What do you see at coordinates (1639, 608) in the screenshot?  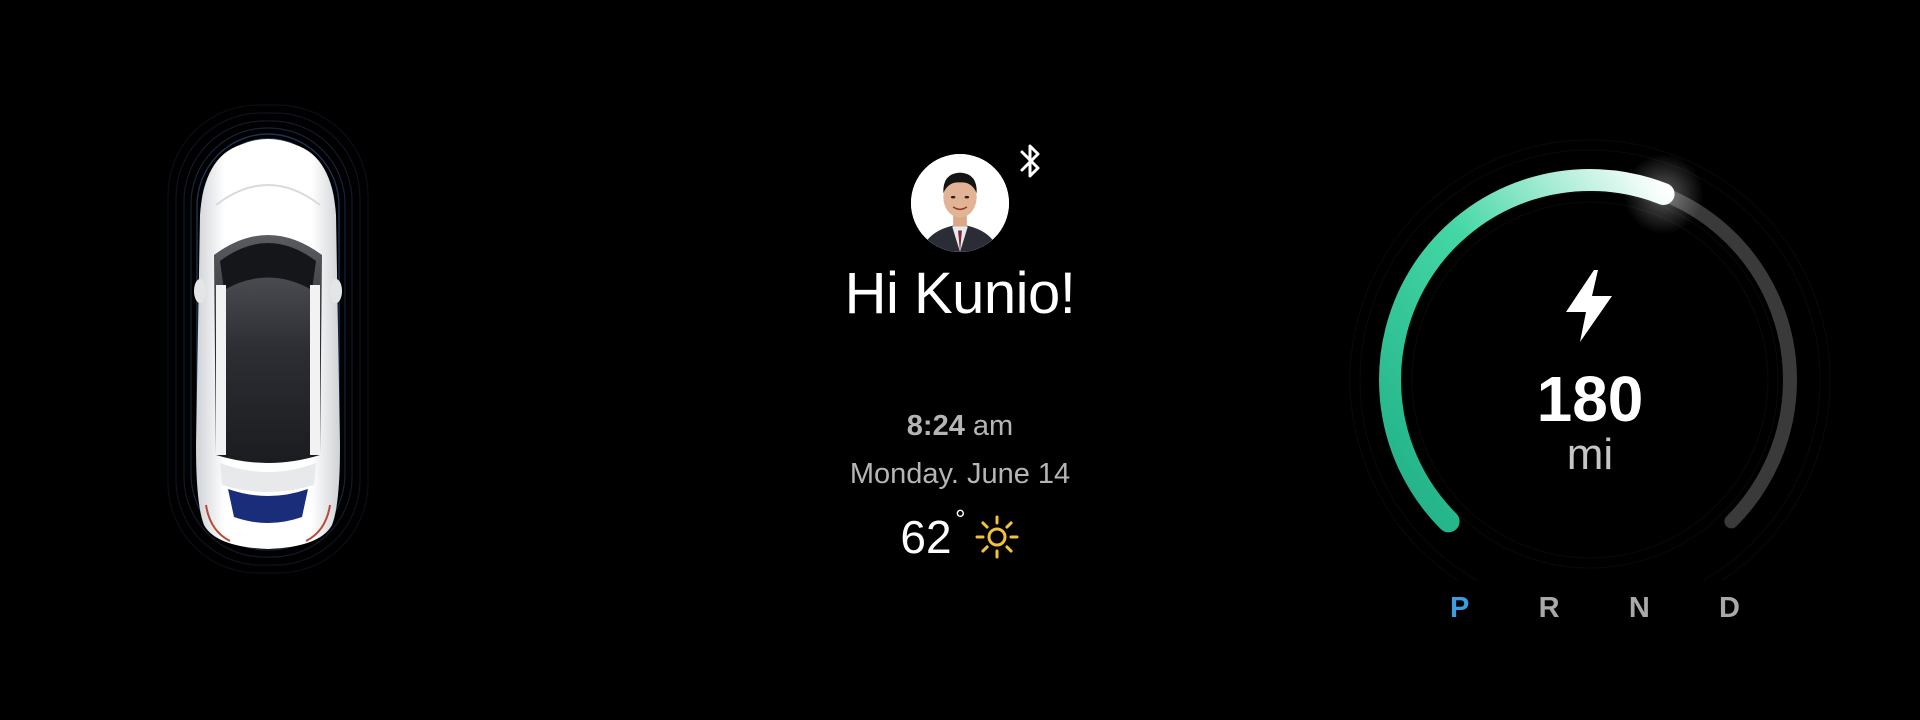 I see `gear-option-n: N` at bounding box center [1639, 608].